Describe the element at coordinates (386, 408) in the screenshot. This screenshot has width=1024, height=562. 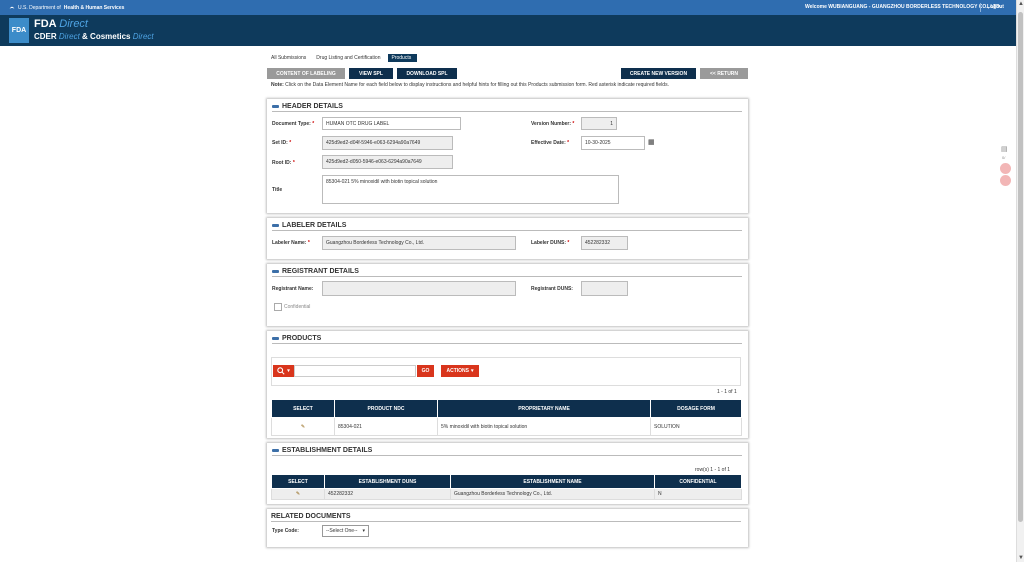
I see `column-header-product-ndc: PRODUCT NDC` at that location.